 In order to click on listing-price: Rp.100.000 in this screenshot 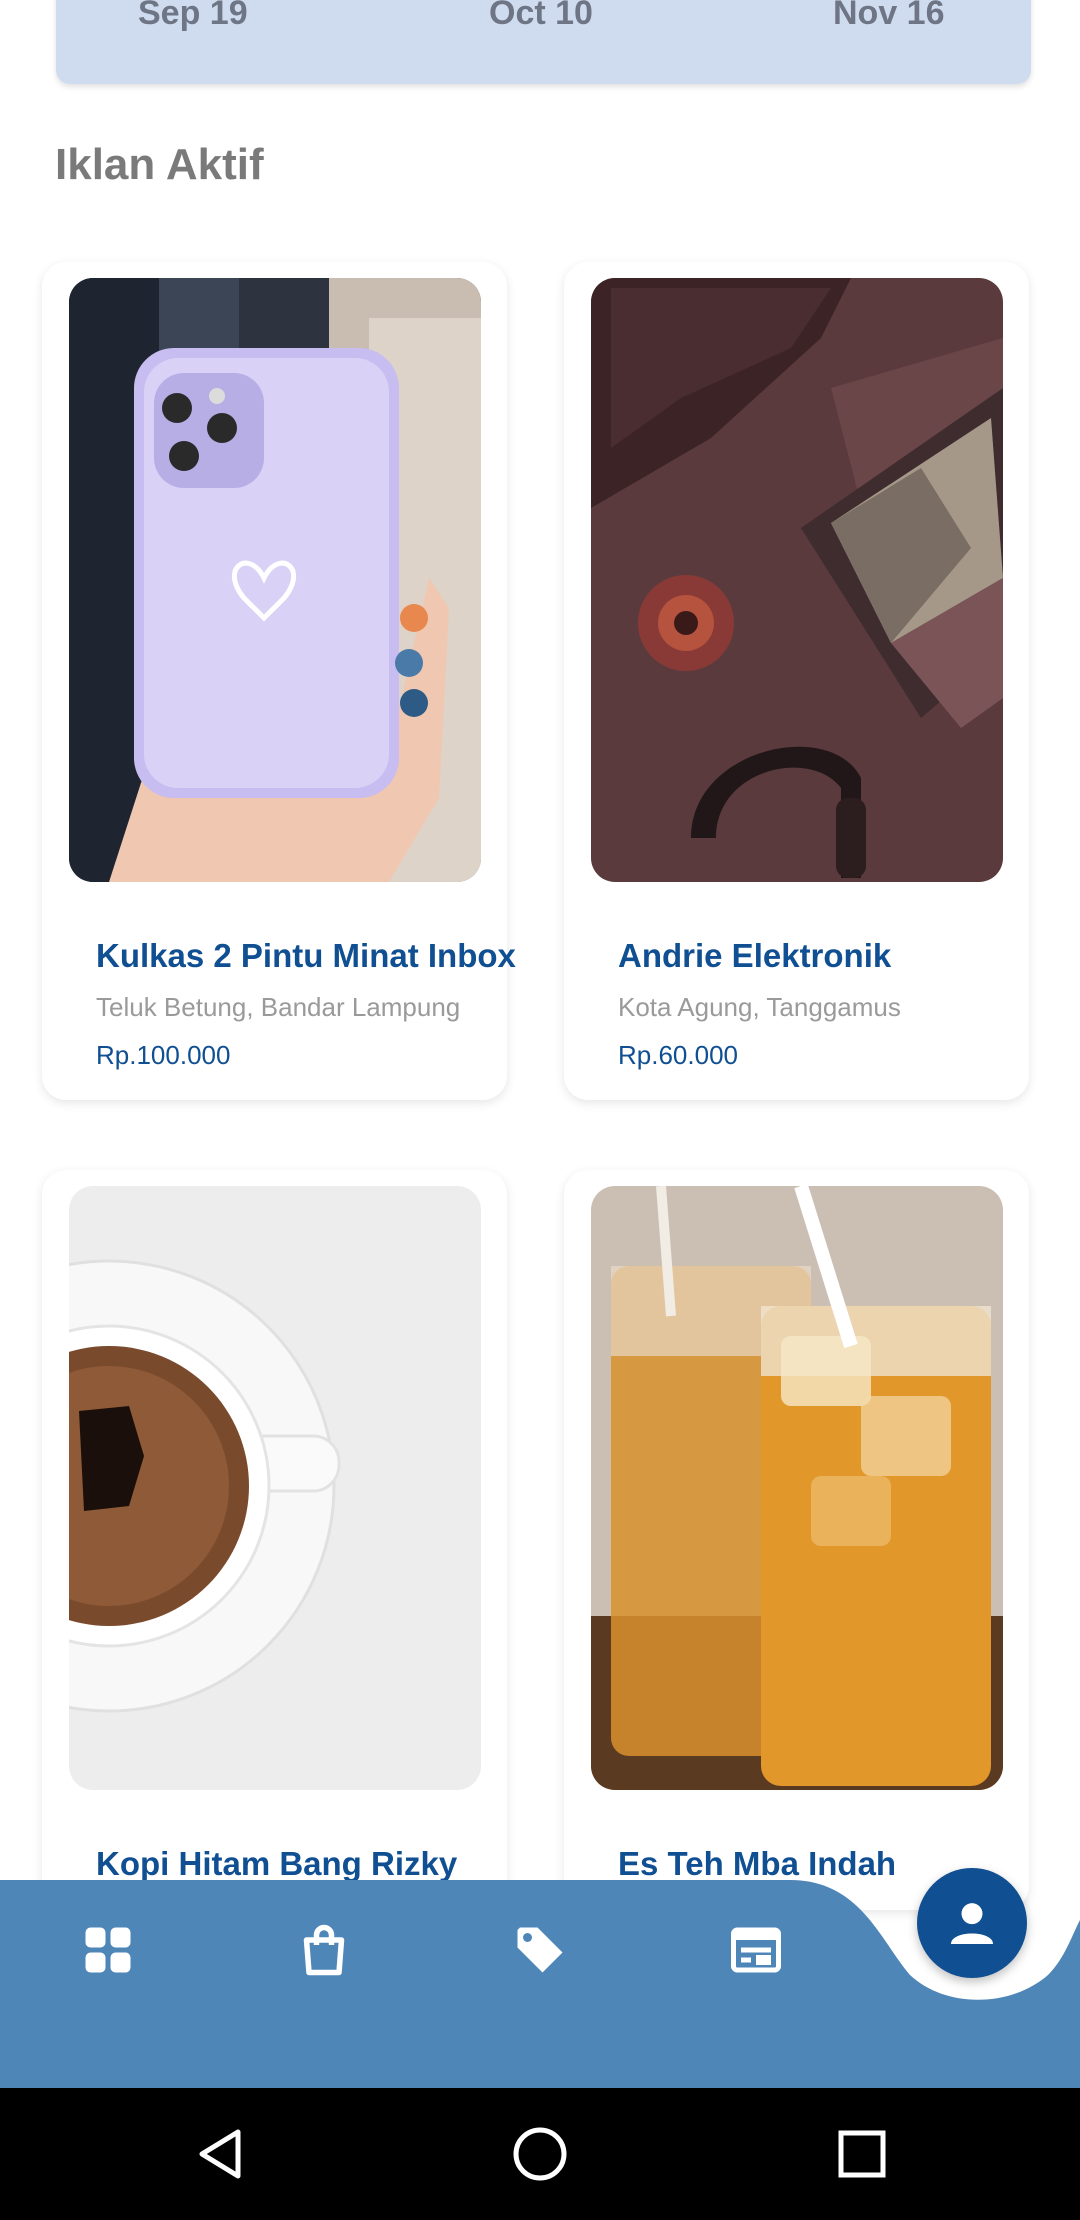, I will do `click(163, 1055)`.